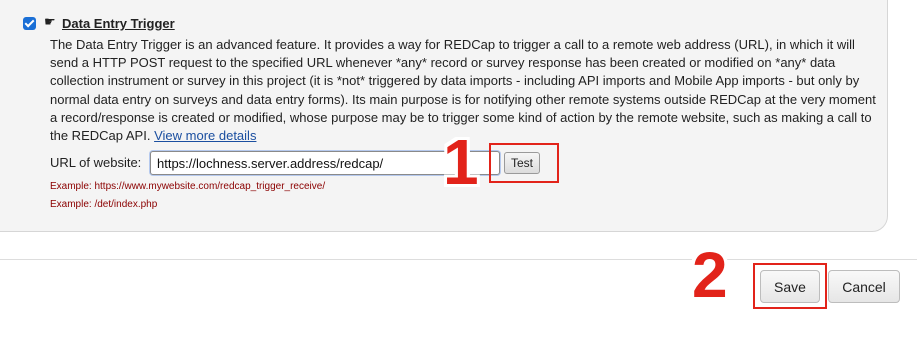 This screenshot has height=343, width=917. What do you see at coordinates (458, 259) in the screenshot?
I see `footer-divider` at bounding box center [458, 259].